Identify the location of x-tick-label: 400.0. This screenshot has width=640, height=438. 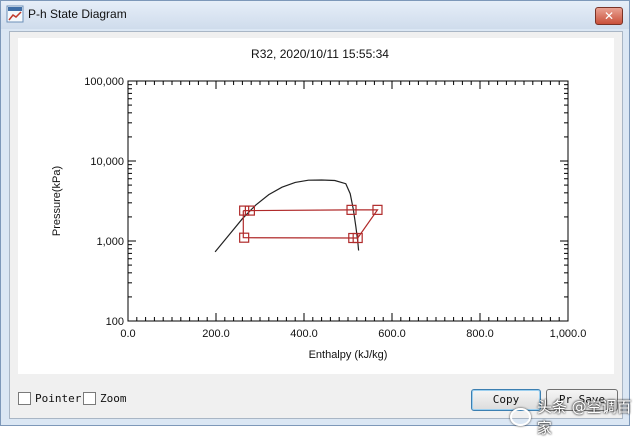
(304, 334).